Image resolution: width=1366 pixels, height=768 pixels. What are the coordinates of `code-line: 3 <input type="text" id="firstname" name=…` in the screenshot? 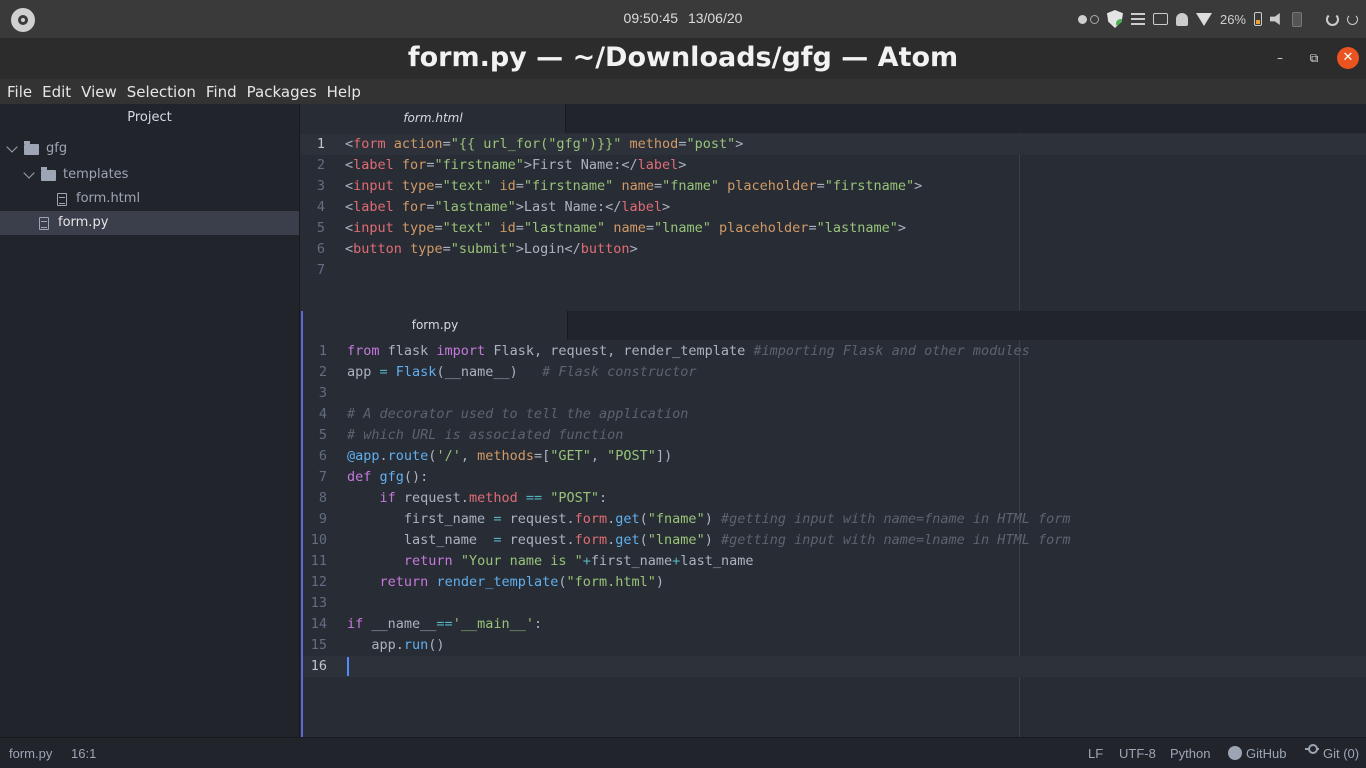 It's located at (833, 186).